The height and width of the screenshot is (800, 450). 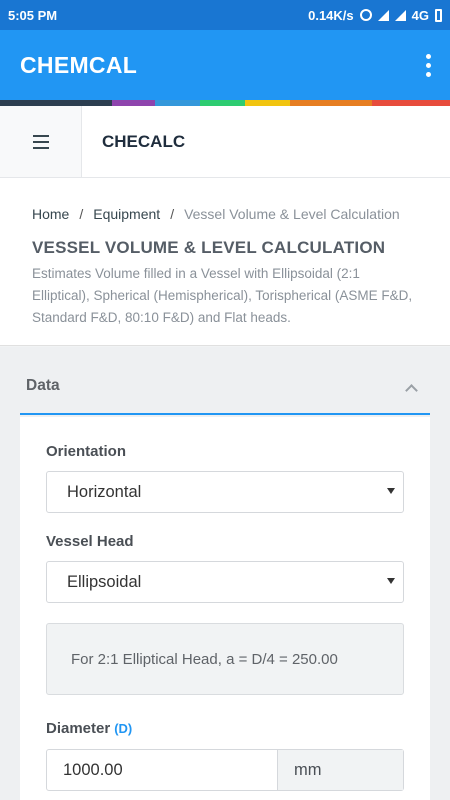 What do you see at coordinates (123, 728) in the screenshot?
I see `diameter-symbol: (D)` at bounding box center [123, 728].